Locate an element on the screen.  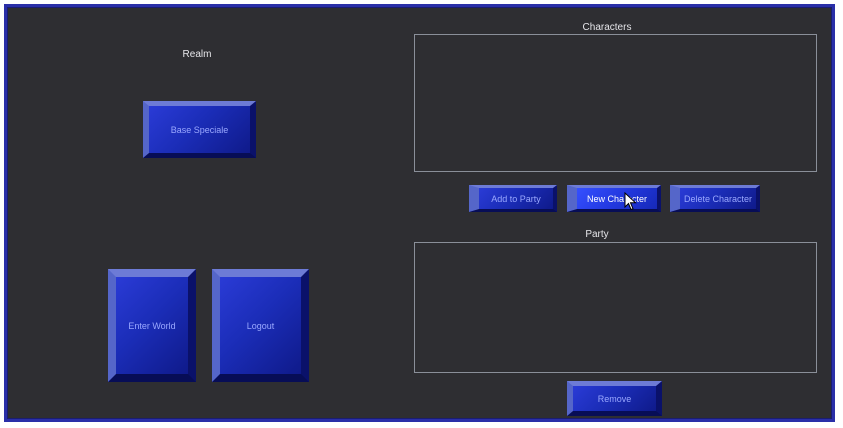
delete-character-button: Delete Character is located at coordinates (715, 198).